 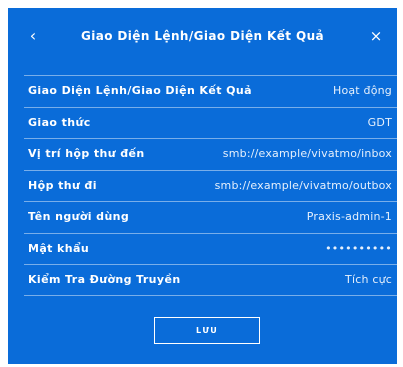 What do you see at coordinates (62, 185) in the screenshot?
I see `setting-label: Hộp thư đi` at bounding box center [62, 185].